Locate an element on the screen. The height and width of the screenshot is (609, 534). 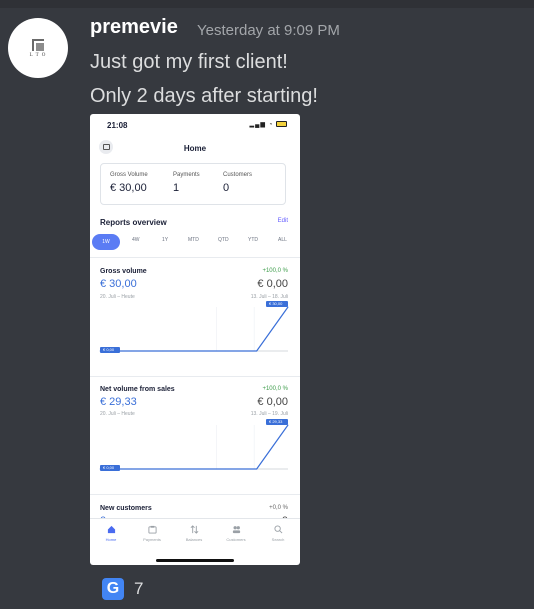
home-icon is located at coordinates (111, 529).